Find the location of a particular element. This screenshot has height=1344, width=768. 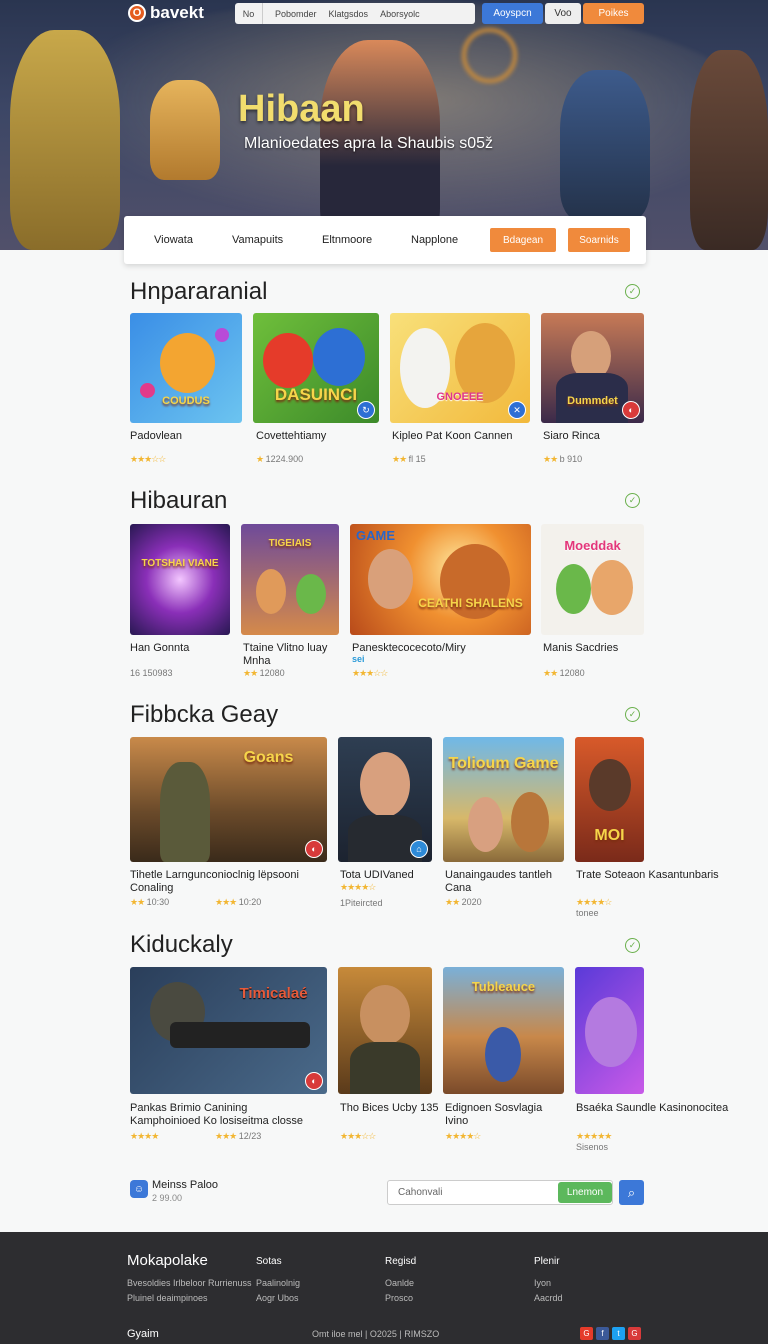

twitter-icon: t is located at coordinates (618, 1333).